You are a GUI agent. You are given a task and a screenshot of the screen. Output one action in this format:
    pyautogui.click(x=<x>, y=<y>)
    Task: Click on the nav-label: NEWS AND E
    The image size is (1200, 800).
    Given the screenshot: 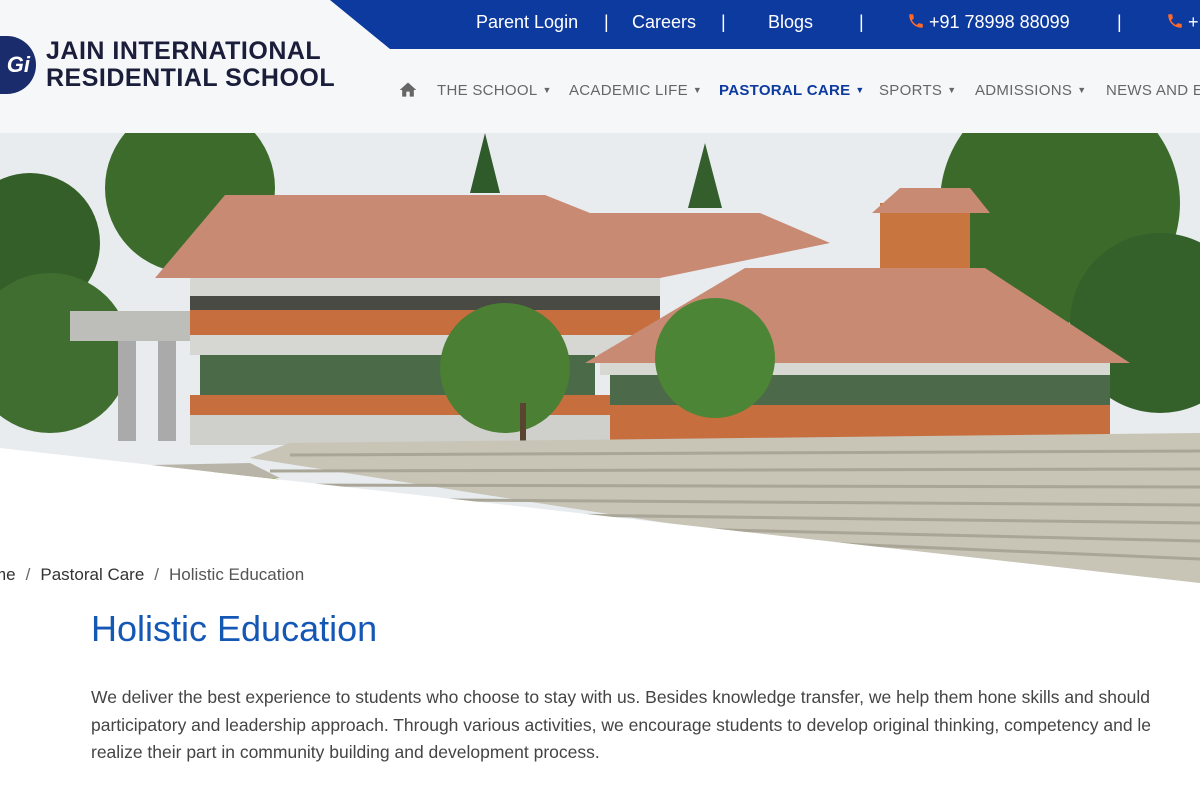 What is the action you would take?
    pyautogui.click(x=1153, y=90)
    